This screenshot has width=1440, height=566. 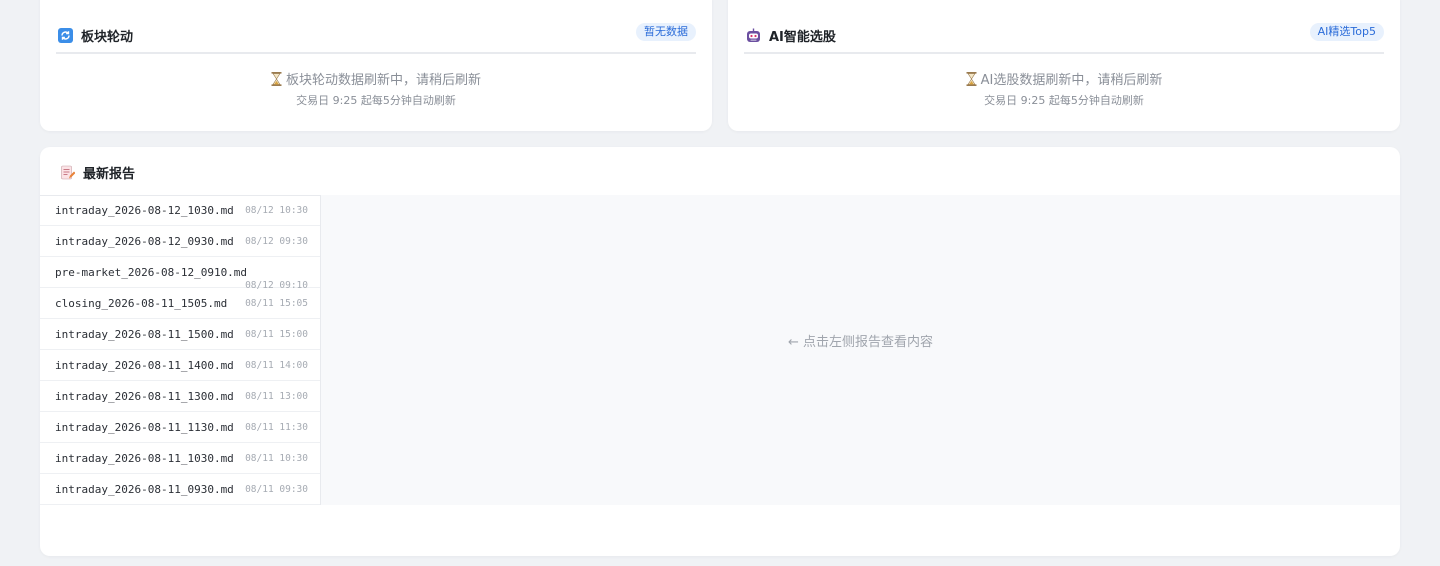 I want to click on sector-placeholder: 板块轮动数据刷新中，请稍后刷新 交易日 9:25 起每5分钟自动刷新, so click(x=376, y=88).